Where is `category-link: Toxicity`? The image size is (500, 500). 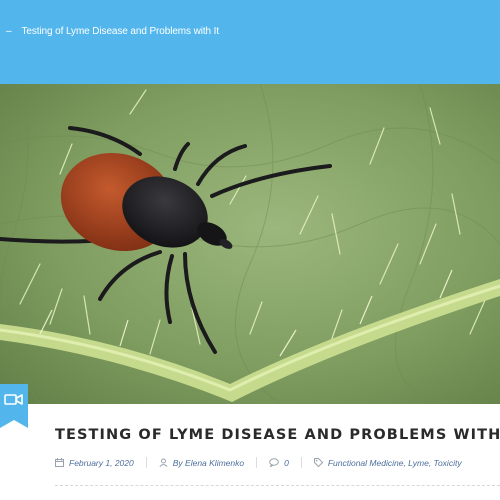
category-link: Toxicity is located at coordinates (448, 463).